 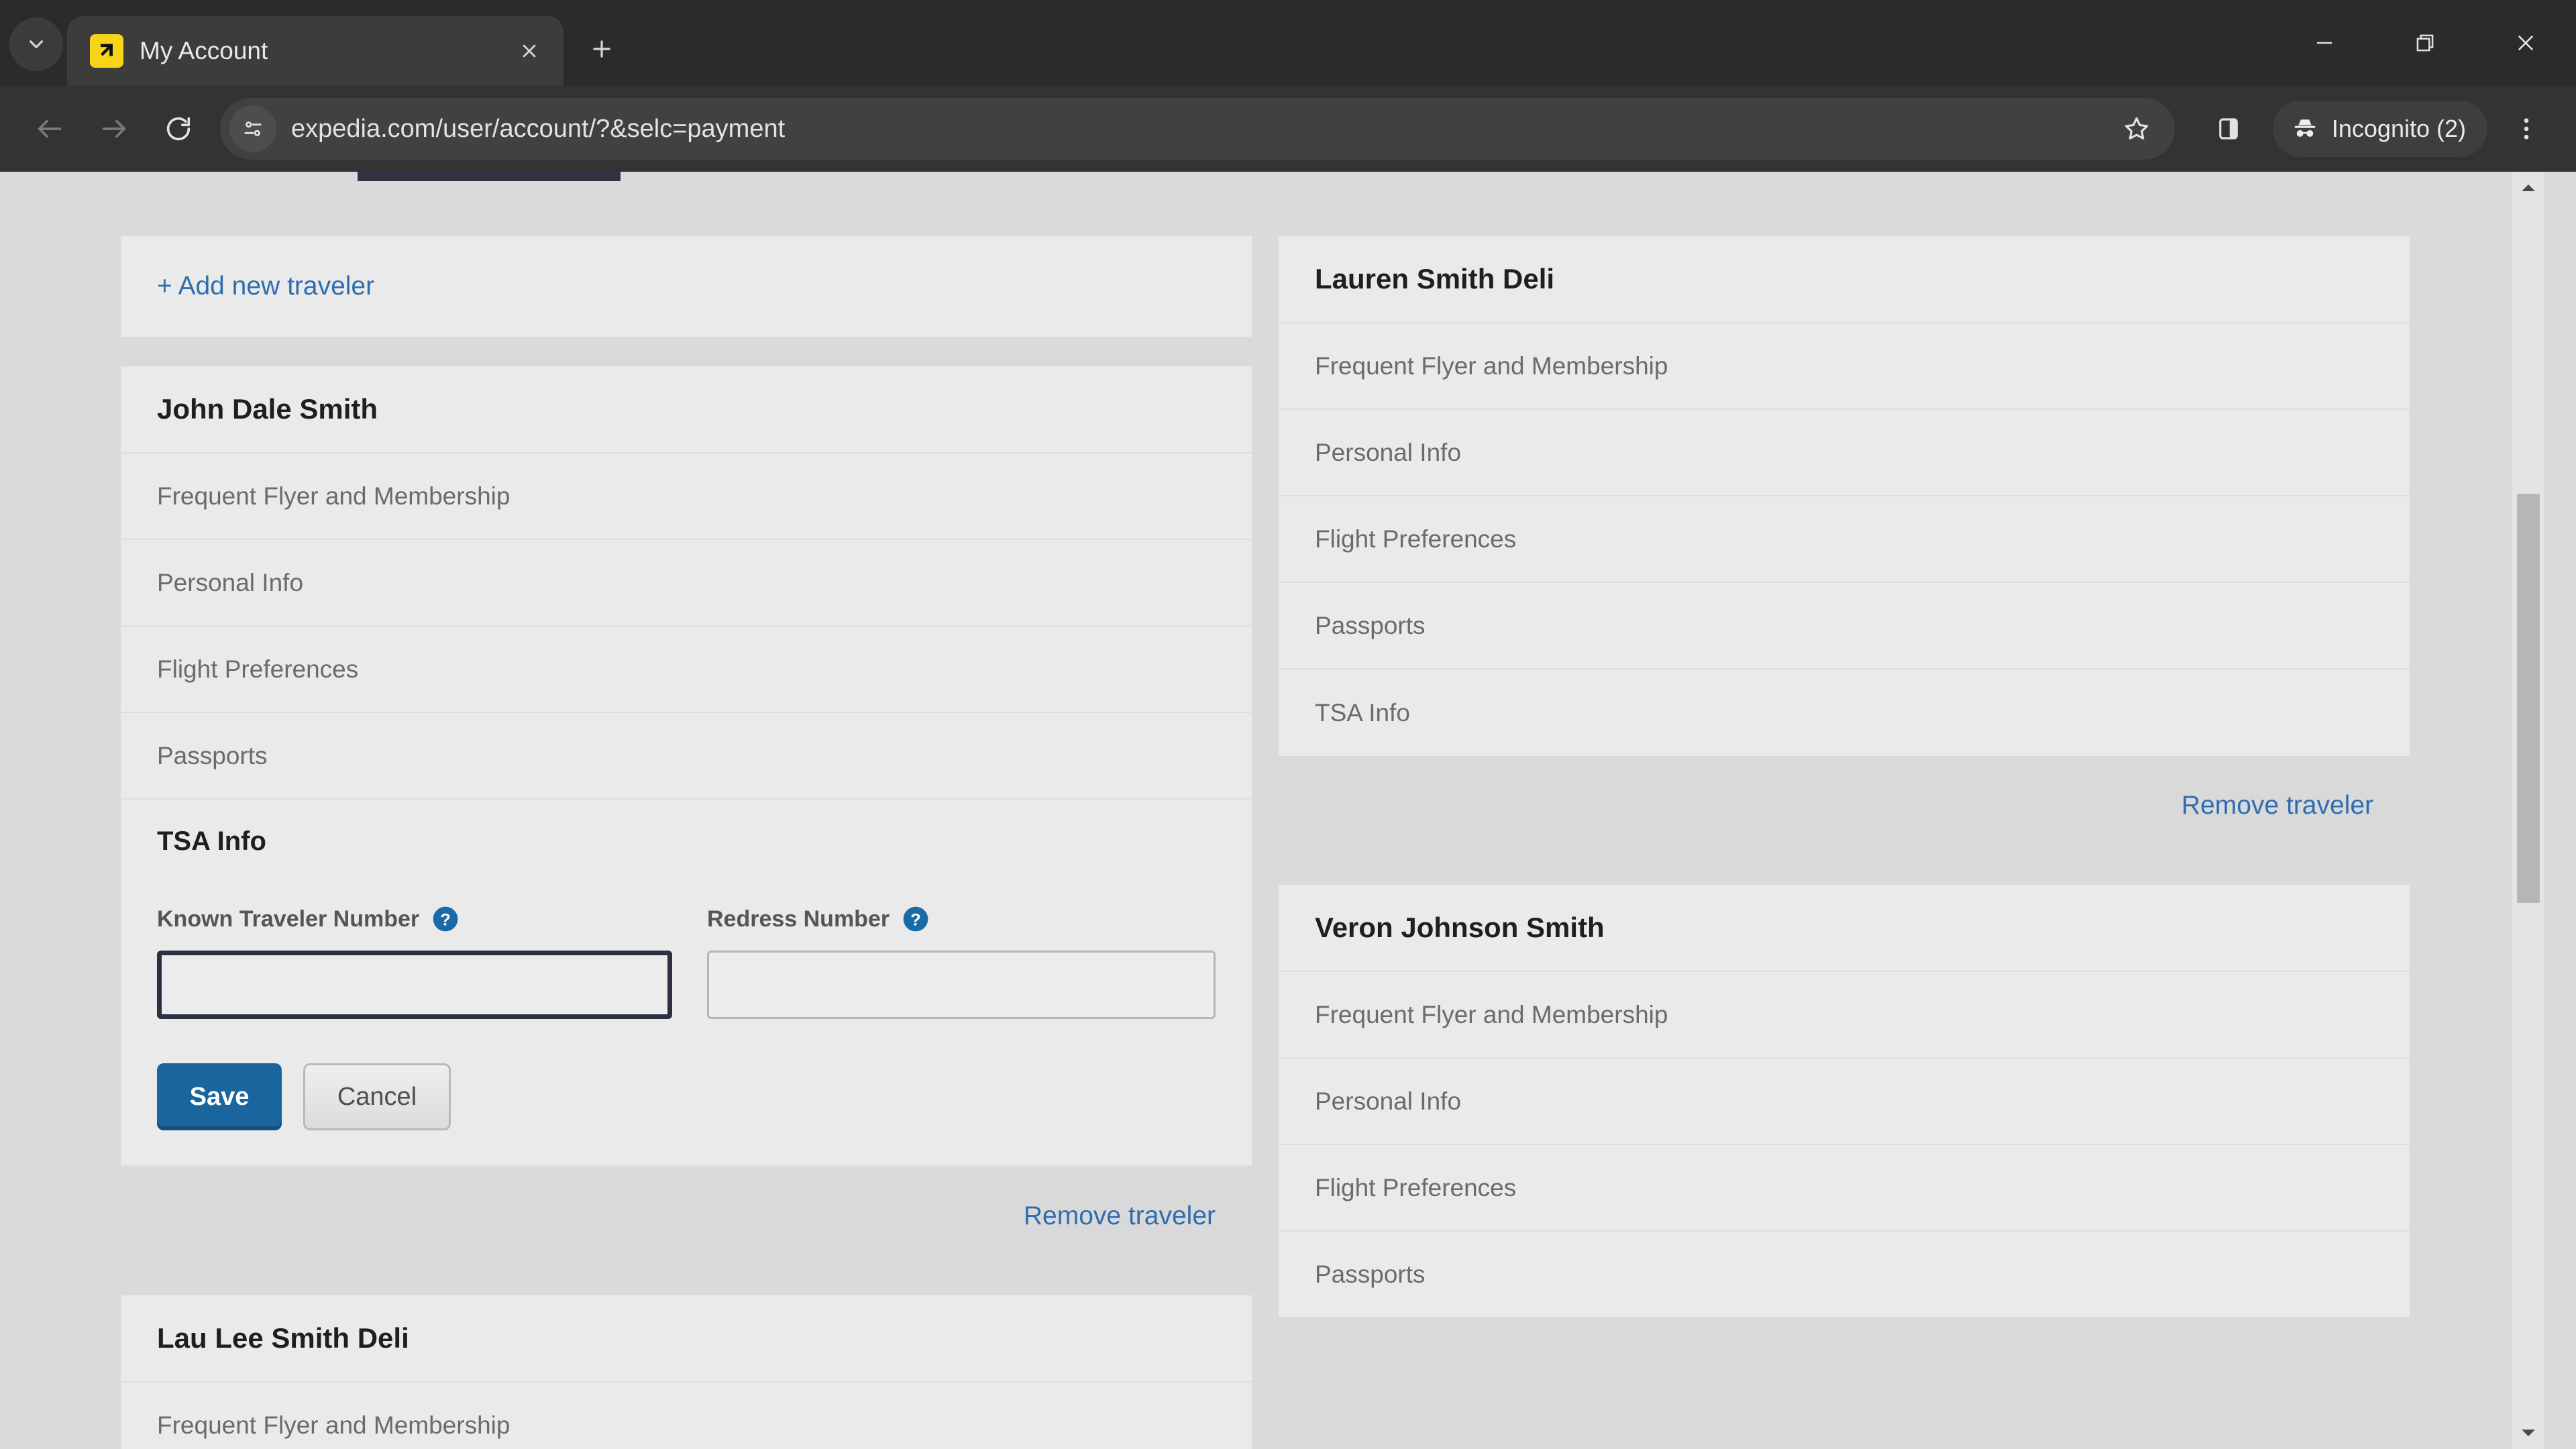 What do you see at coordinates (1288, 43) in the screenshot?
I see `tab-strip: My Account` at bounding box center [1288, 43].